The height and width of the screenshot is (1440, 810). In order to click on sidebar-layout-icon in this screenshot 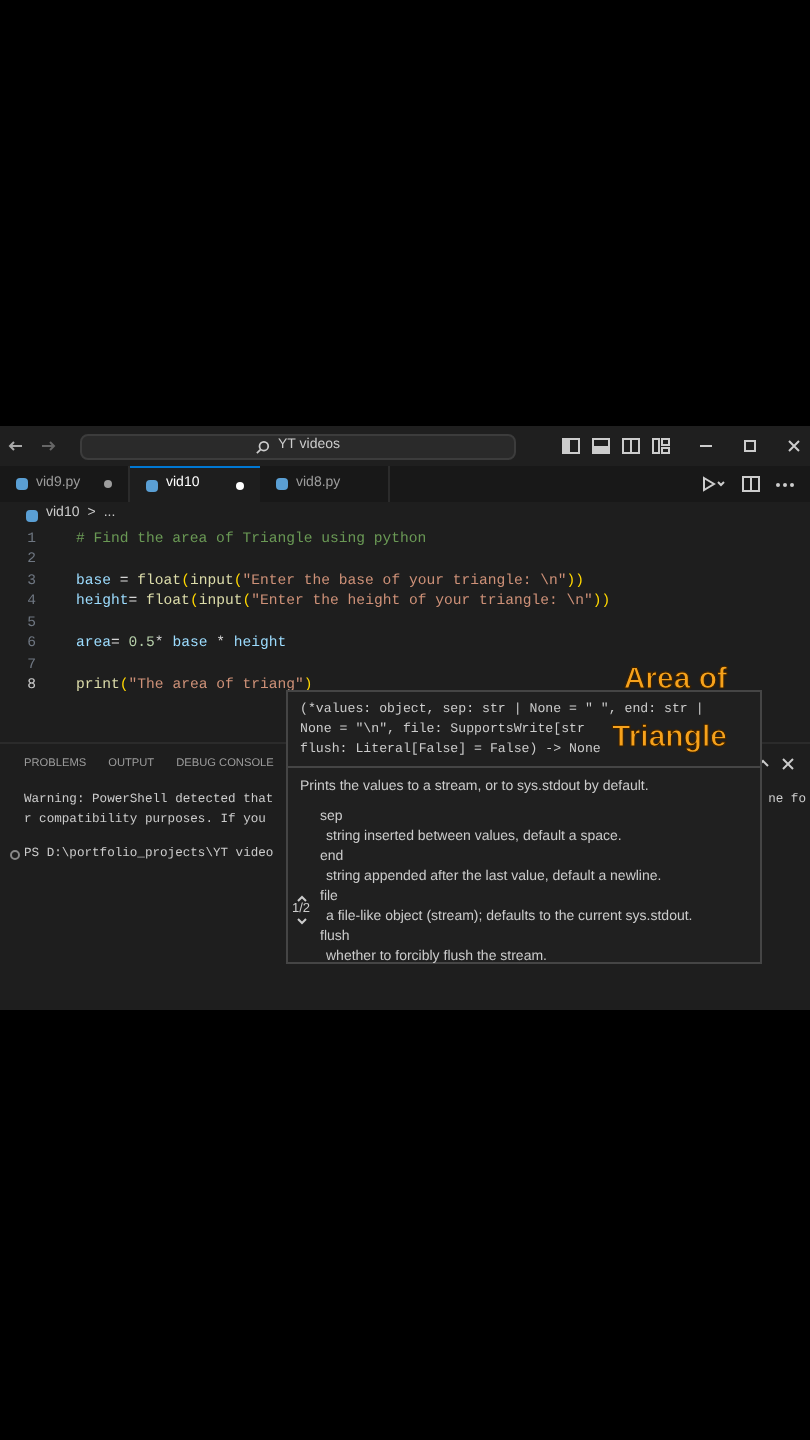, I will do `click(571, 446)`.